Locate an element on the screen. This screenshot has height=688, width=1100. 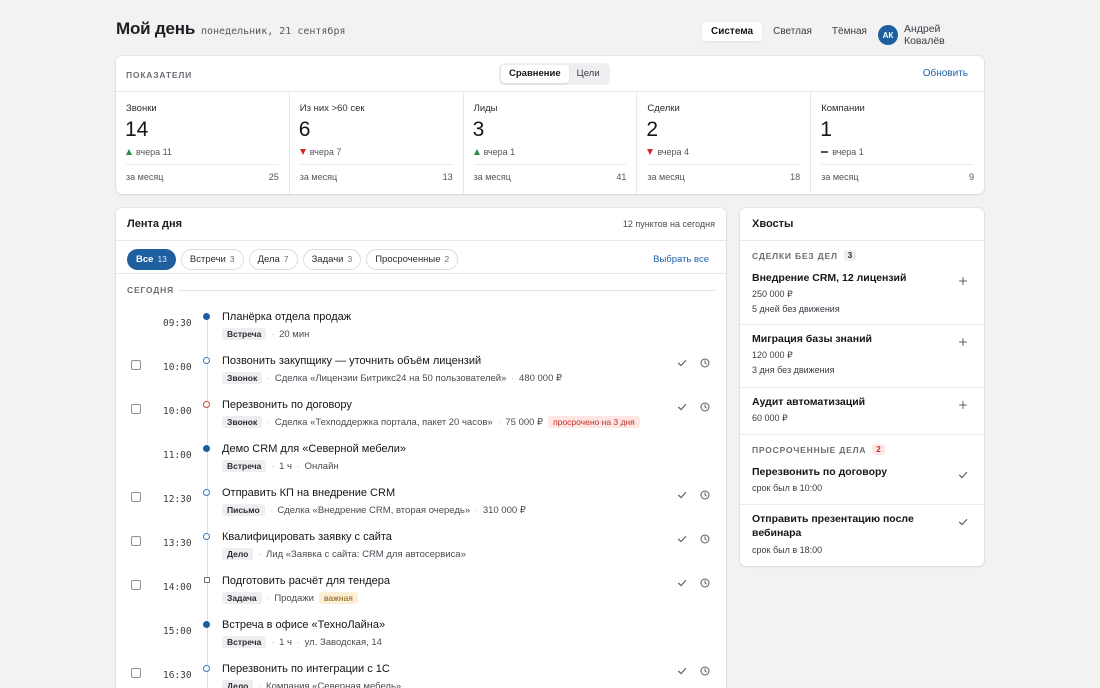
feed-count: 12 пунктов на сегодня is located at coordinates (668, 224).